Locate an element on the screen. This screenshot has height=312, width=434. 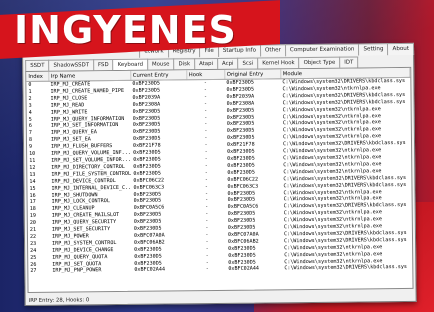
column-header: Current Entry is located at coordinates (158, 75).